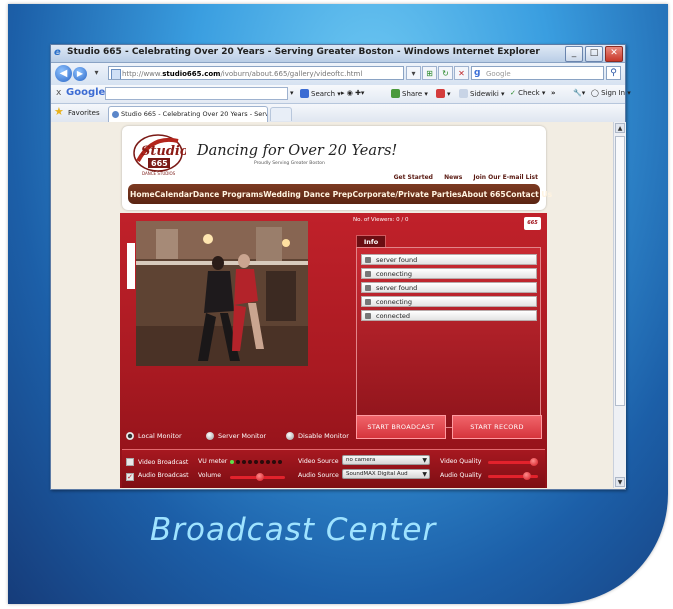 This screenshot has height=609, width=673. What do you see at coordinates (498, 74) in the screenshot?
I see `search-placeholder: Google` at bounding box center [498, 74].